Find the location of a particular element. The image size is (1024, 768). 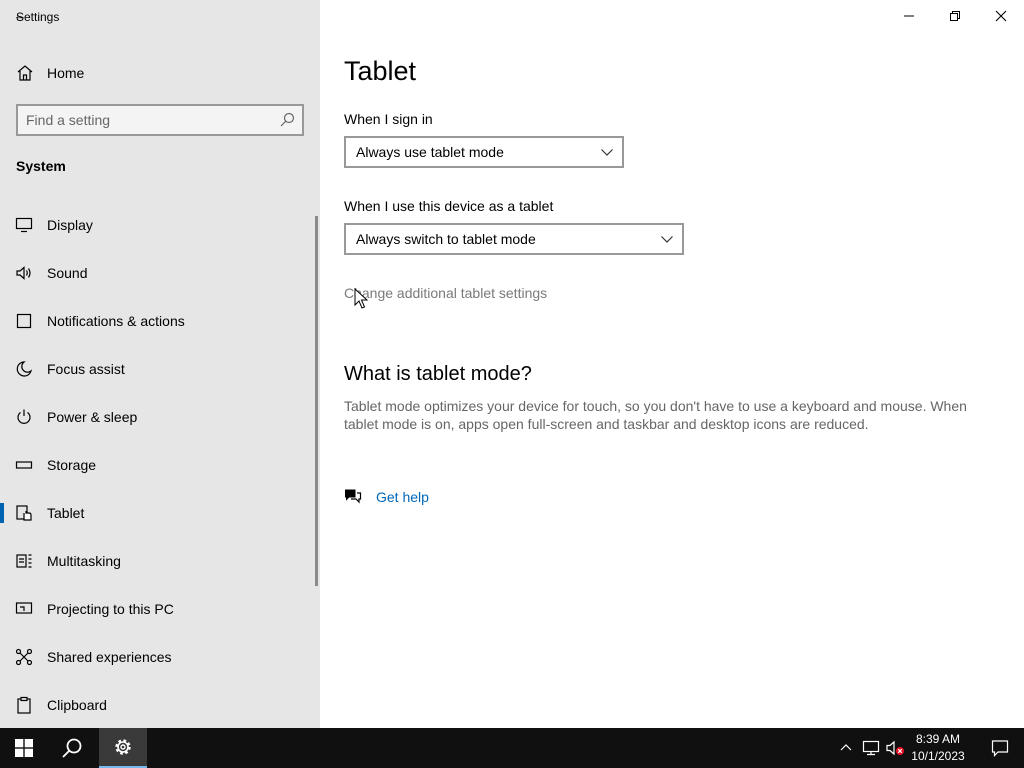

speaker-icon is located at coordinates (23, 273).